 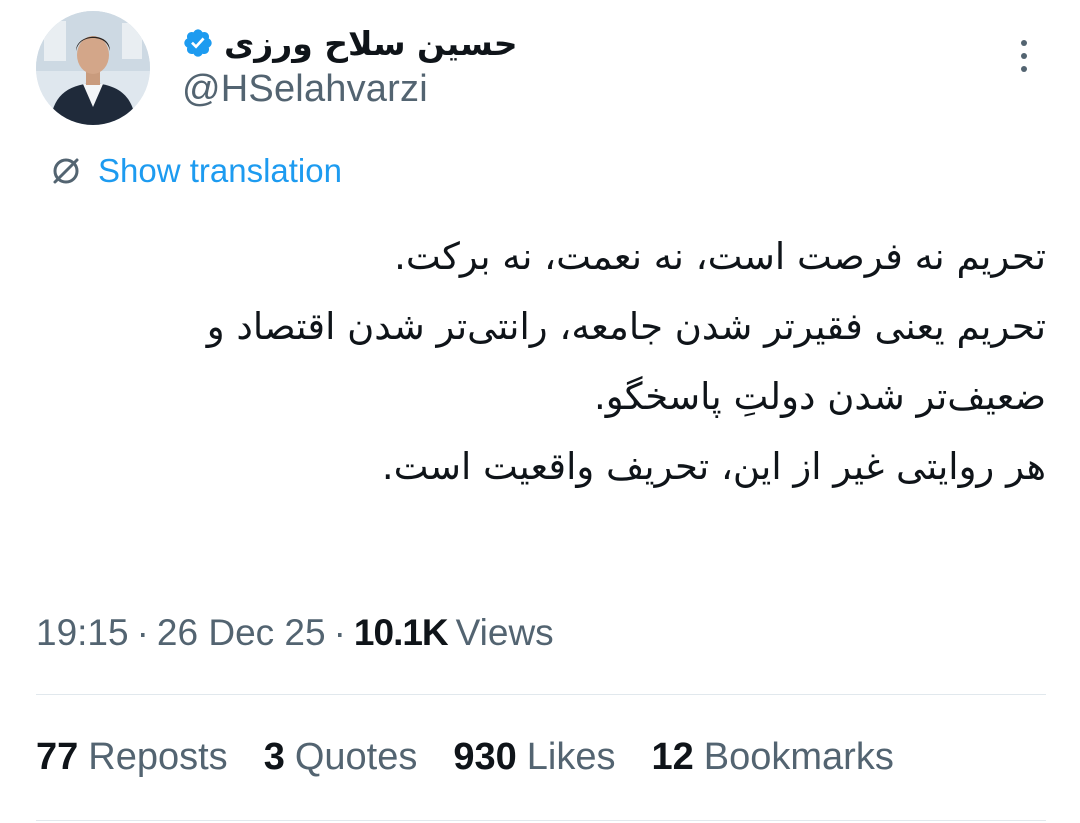 I want to click on author-avatar, so click(x=93, y=68).